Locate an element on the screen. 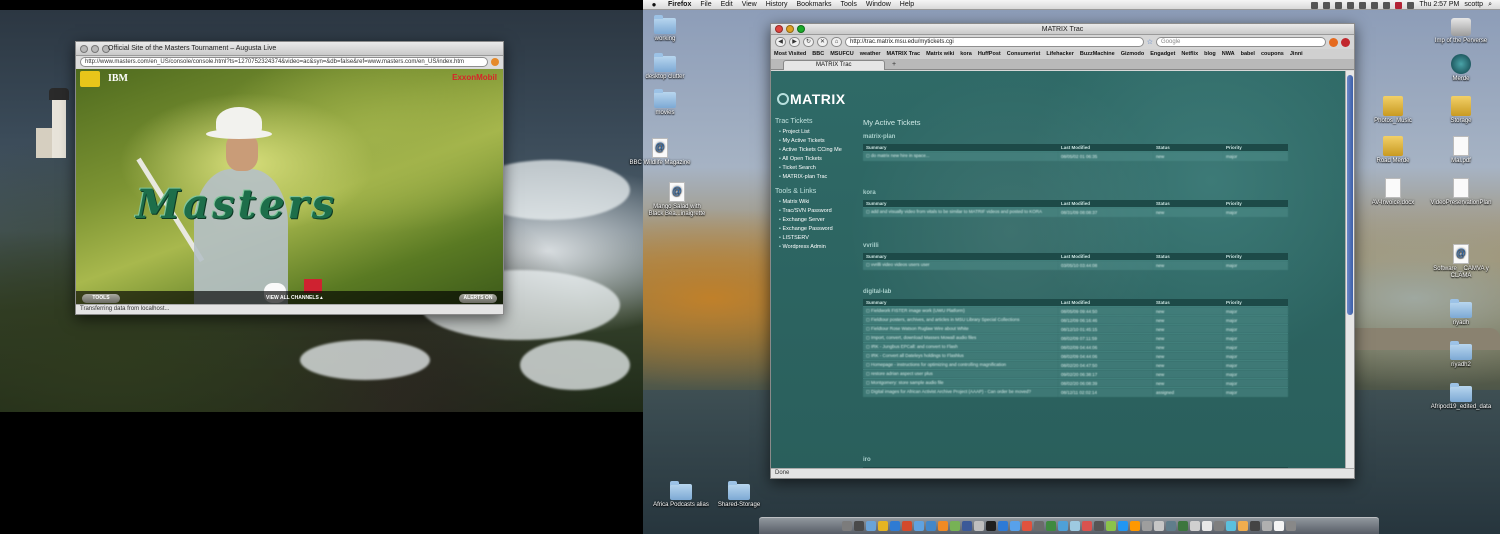 The width and height of the screenshot is (1500, 534). ticket-summary-link: ◻ Montgomery: store sample audio file is located at coordinates (960, 383).